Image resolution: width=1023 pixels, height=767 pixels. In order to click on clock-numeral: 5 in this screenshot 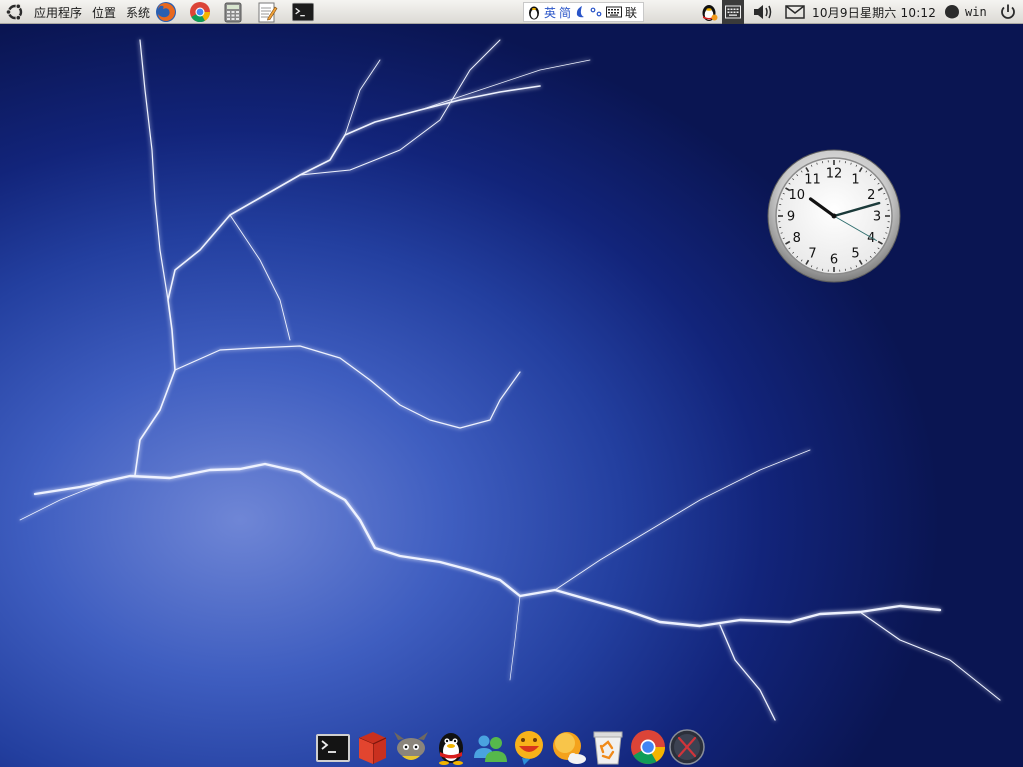, I will do `click(855, 254)`.